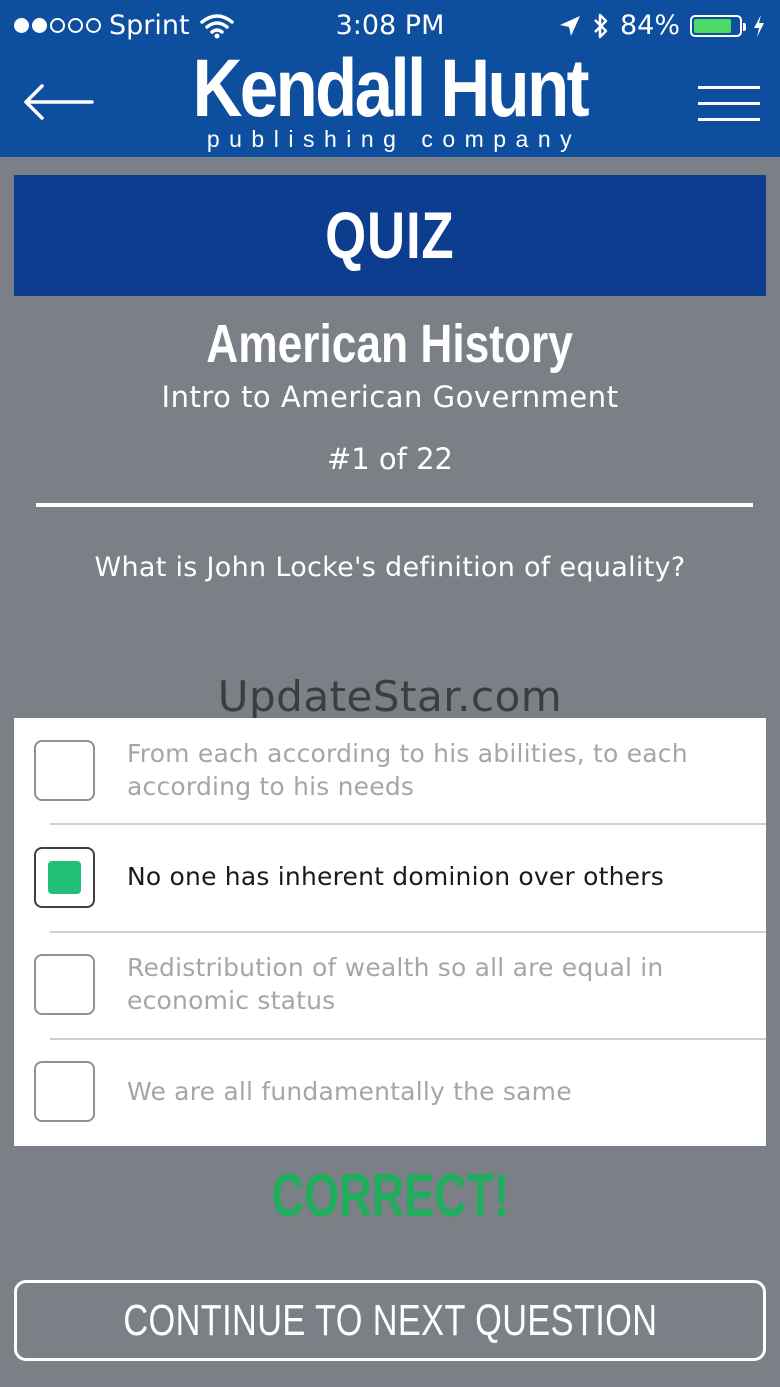  I want to click on question-counter: #1 of 22, so click(390, 459).